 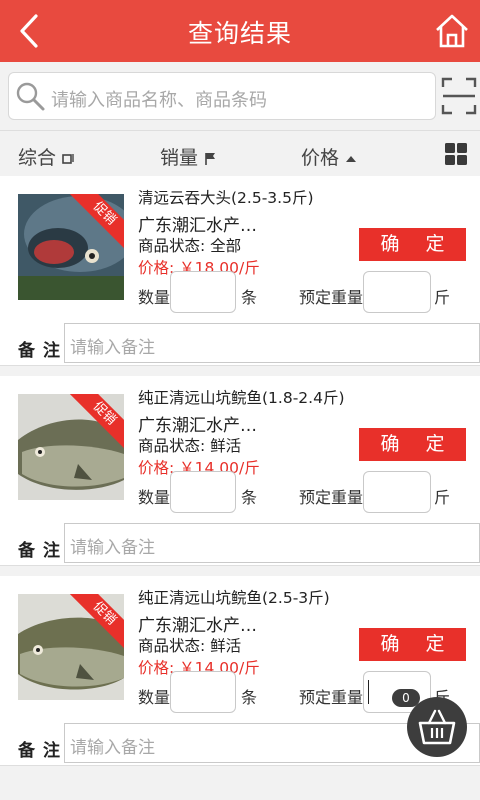 I want to click on sort-comprehensive: 综合, so click(x=46, y=156).